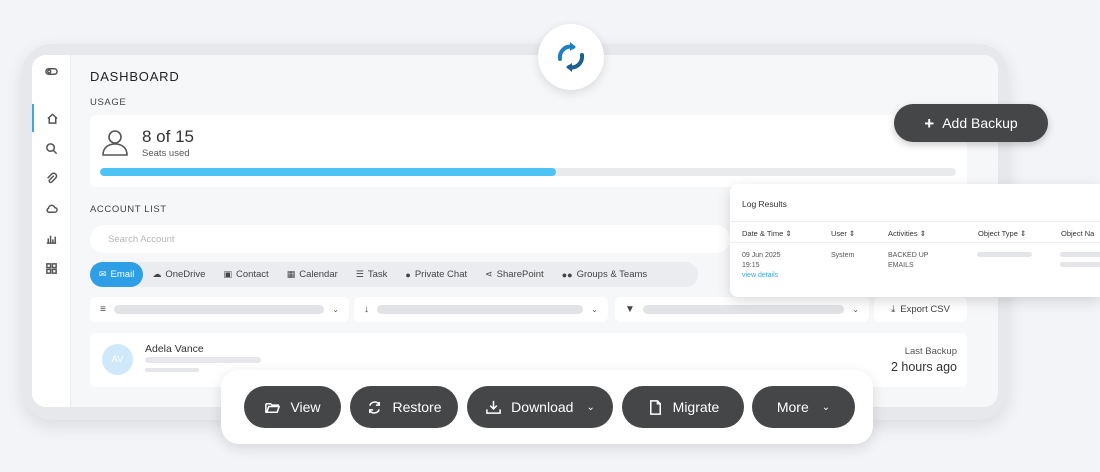 The width and height of the screenshot is (1100, 472). I want to click on log-title: Log Results, so click(764, 204).